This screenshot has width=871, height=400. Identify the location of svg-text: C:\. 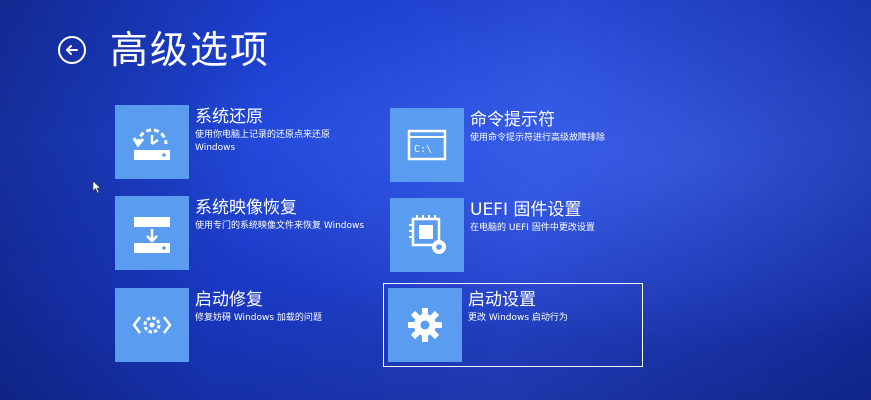
(423, 149).